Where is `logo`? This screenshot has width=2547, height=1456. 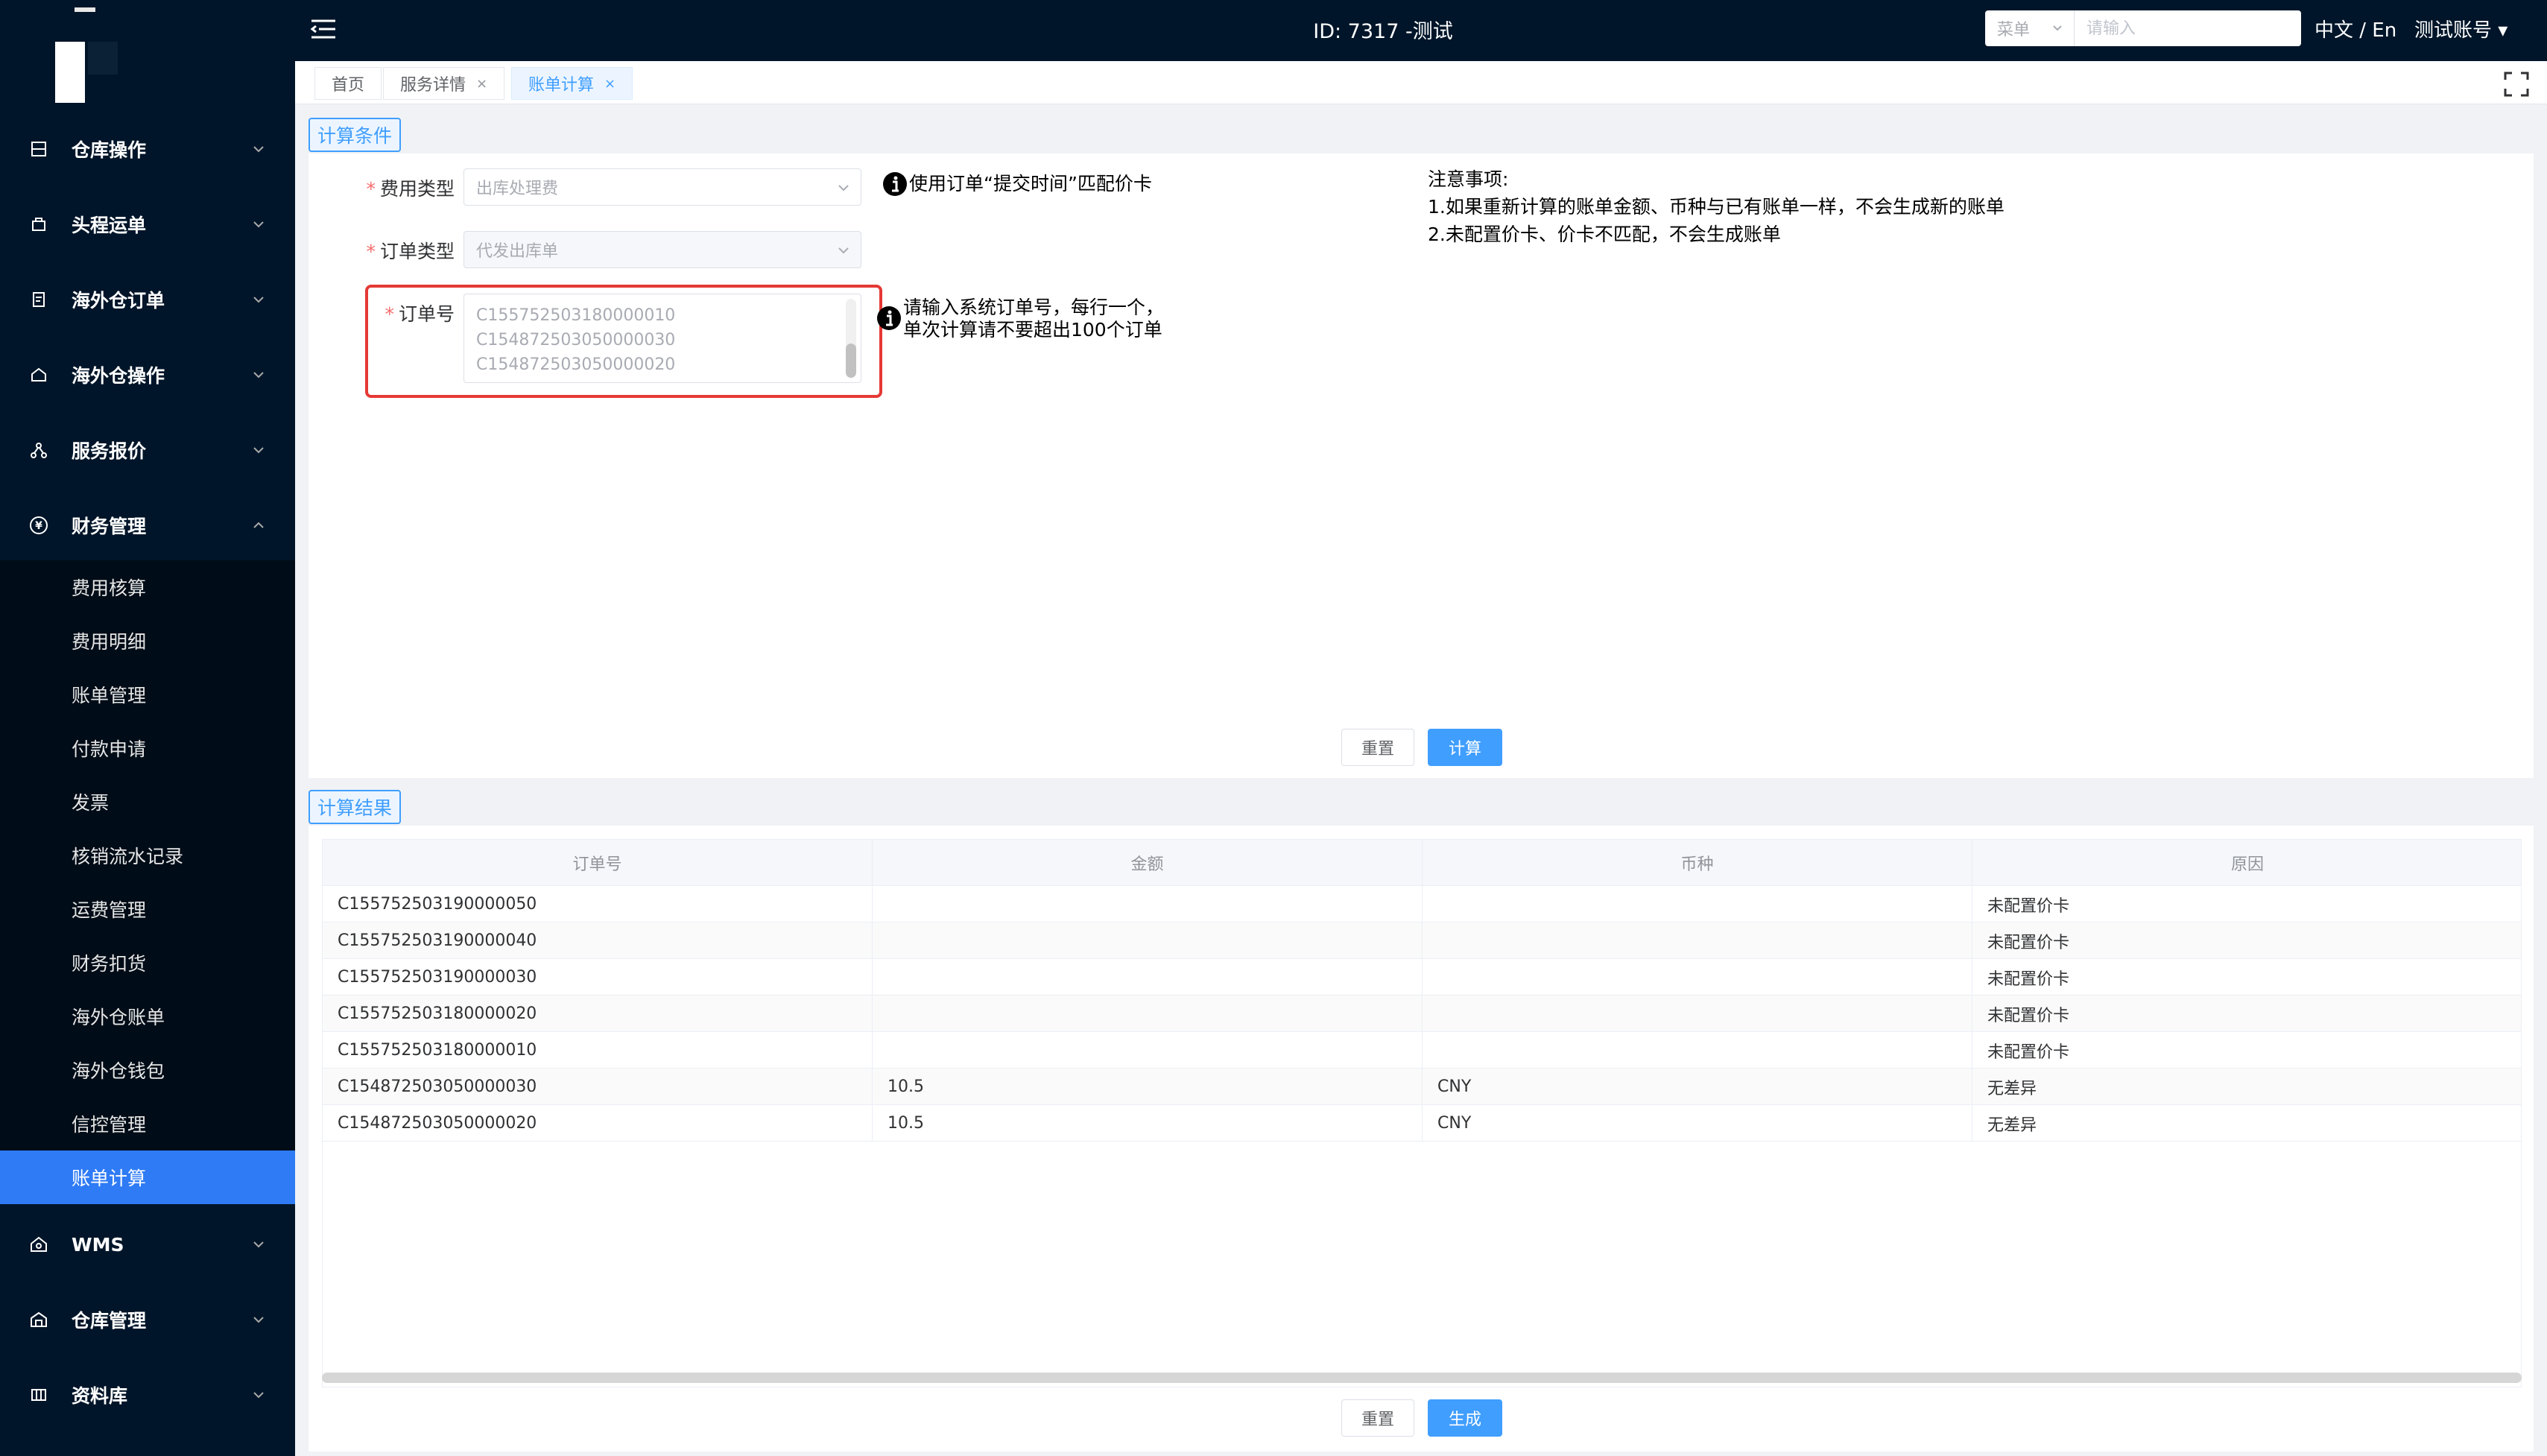 logo is located at coordinates (88, 53).